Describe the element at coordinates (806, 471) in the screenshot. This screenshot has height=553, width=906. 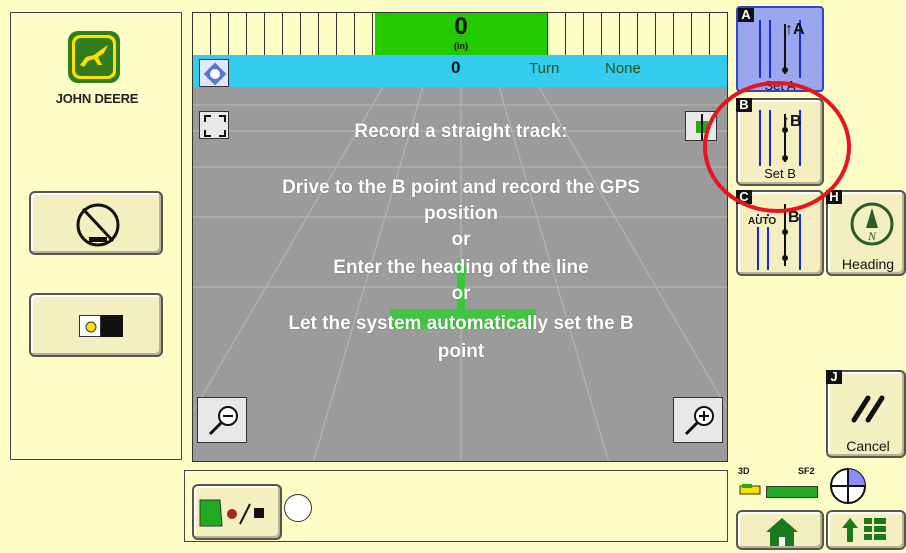
I see `gps-signal: SF2` at that location.